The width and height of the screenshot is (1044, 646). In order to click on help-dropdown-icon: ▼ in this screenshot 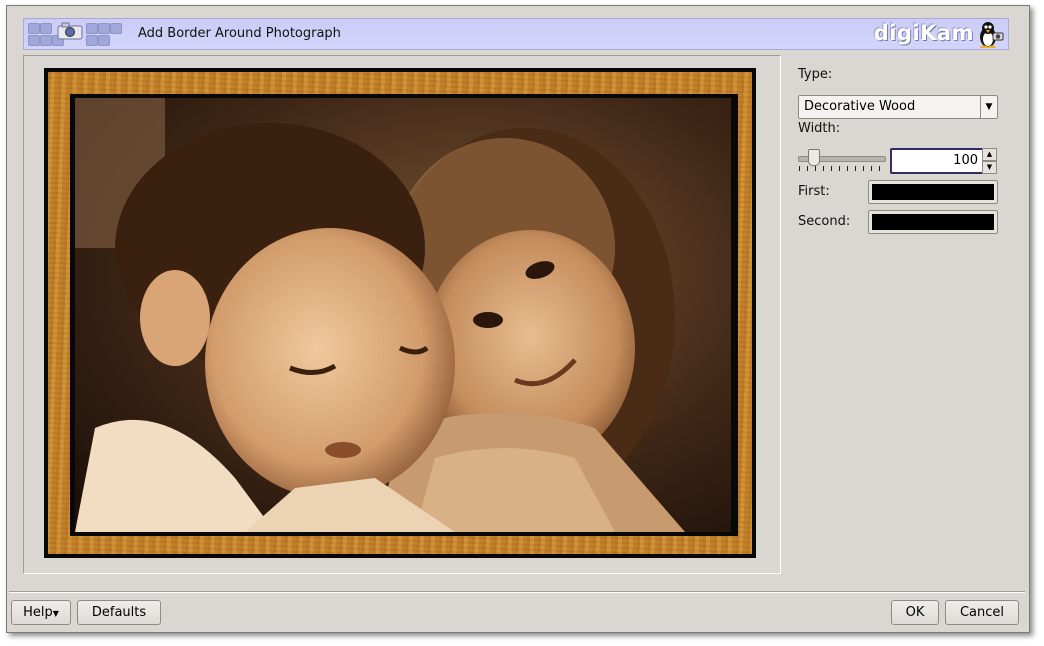, I will do `click(55, 613)`.